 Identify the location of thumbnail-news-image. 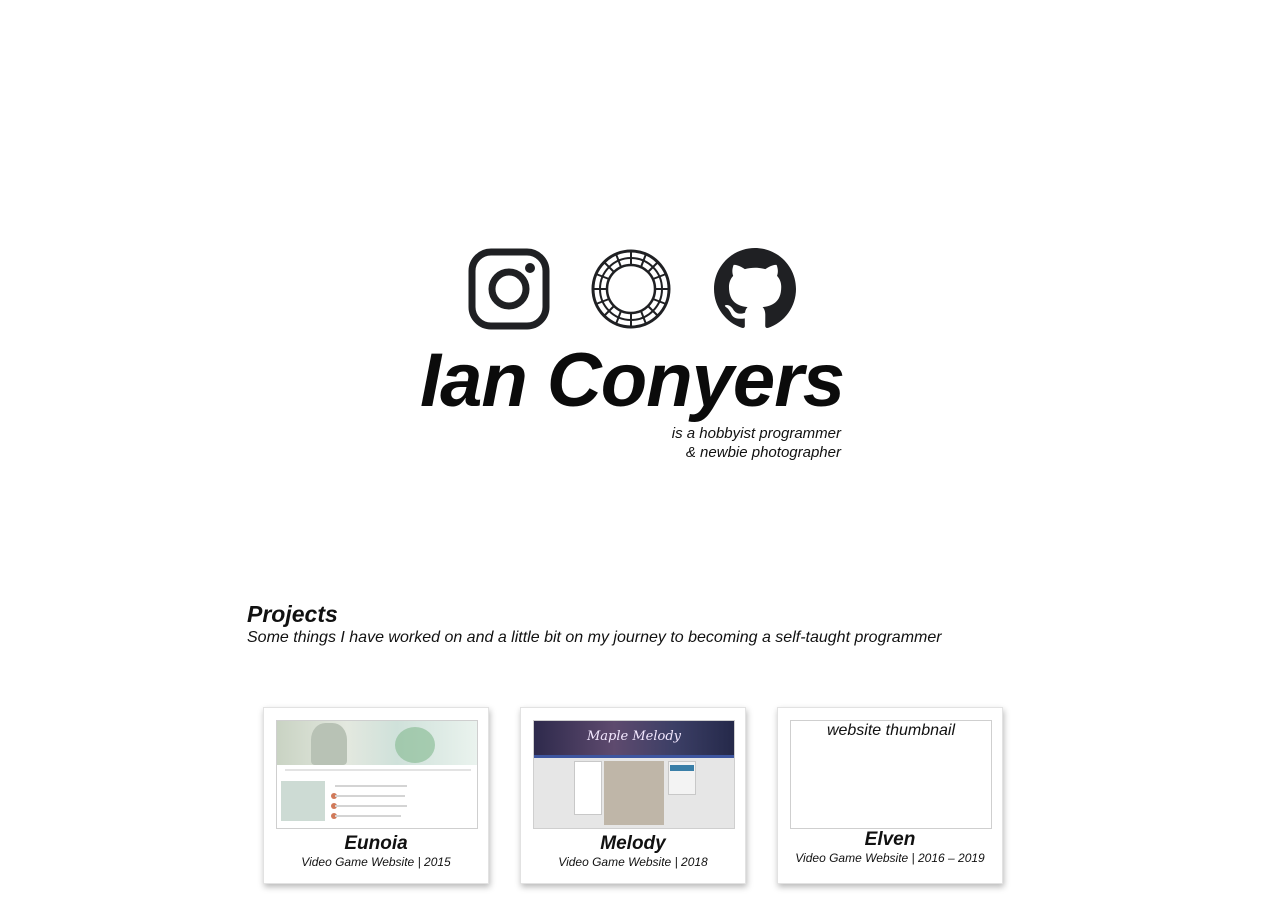
(634, 793).